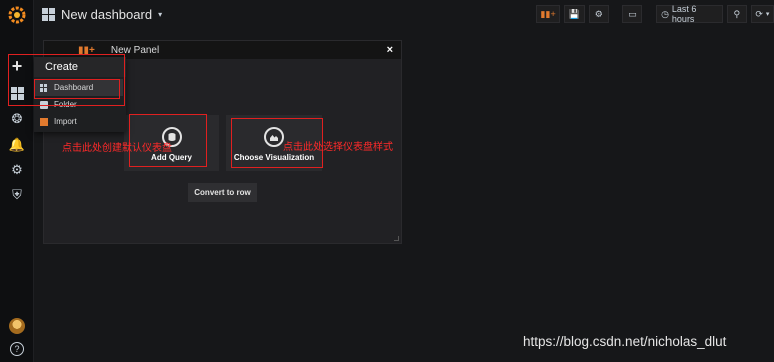 The width and height of the screenshot is (774, 362). I want to click on query-annotation: 点击此处创建默认仪表盘, so click(117, 148).